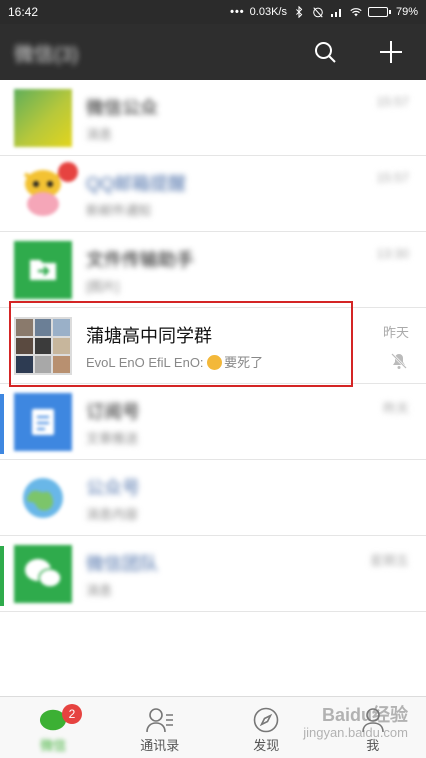 The image size is (426, 758). I want to click on chat-row: 文件传输助手 [图片] 13:30, so click(213, 270).